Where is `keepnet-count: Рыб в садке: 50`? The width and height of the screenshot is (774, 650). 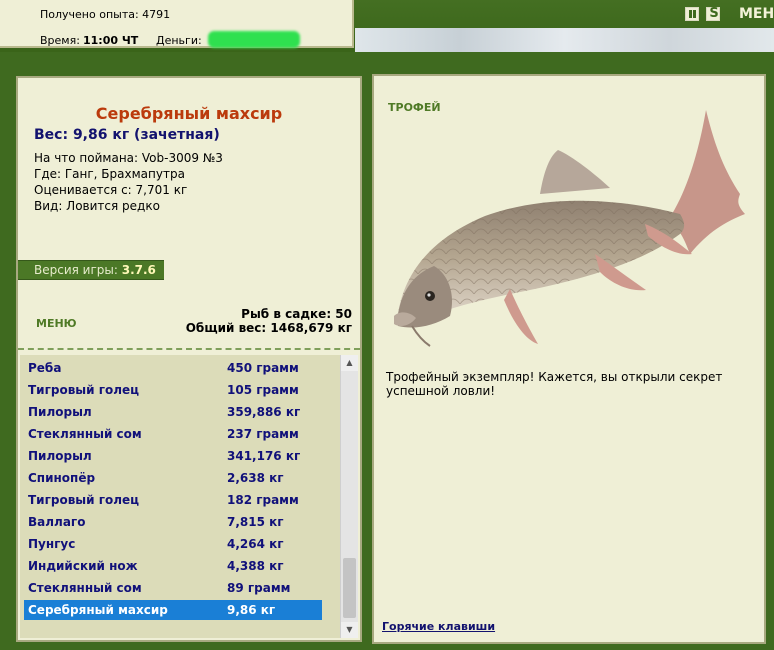 keepnet-count: Рыб в садке: 50 is located at coordinates (296, 314).